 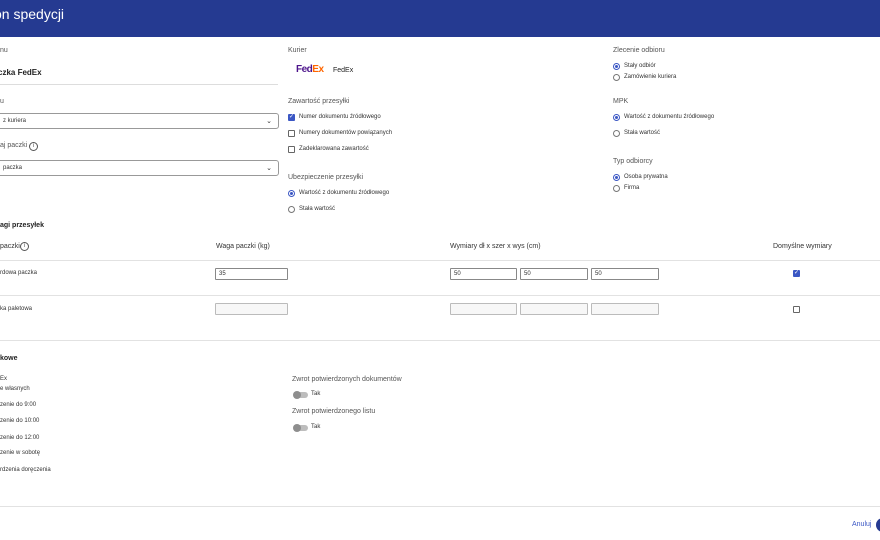 I want to click on name-value: czka FedEx, so click(x=21, y=72).